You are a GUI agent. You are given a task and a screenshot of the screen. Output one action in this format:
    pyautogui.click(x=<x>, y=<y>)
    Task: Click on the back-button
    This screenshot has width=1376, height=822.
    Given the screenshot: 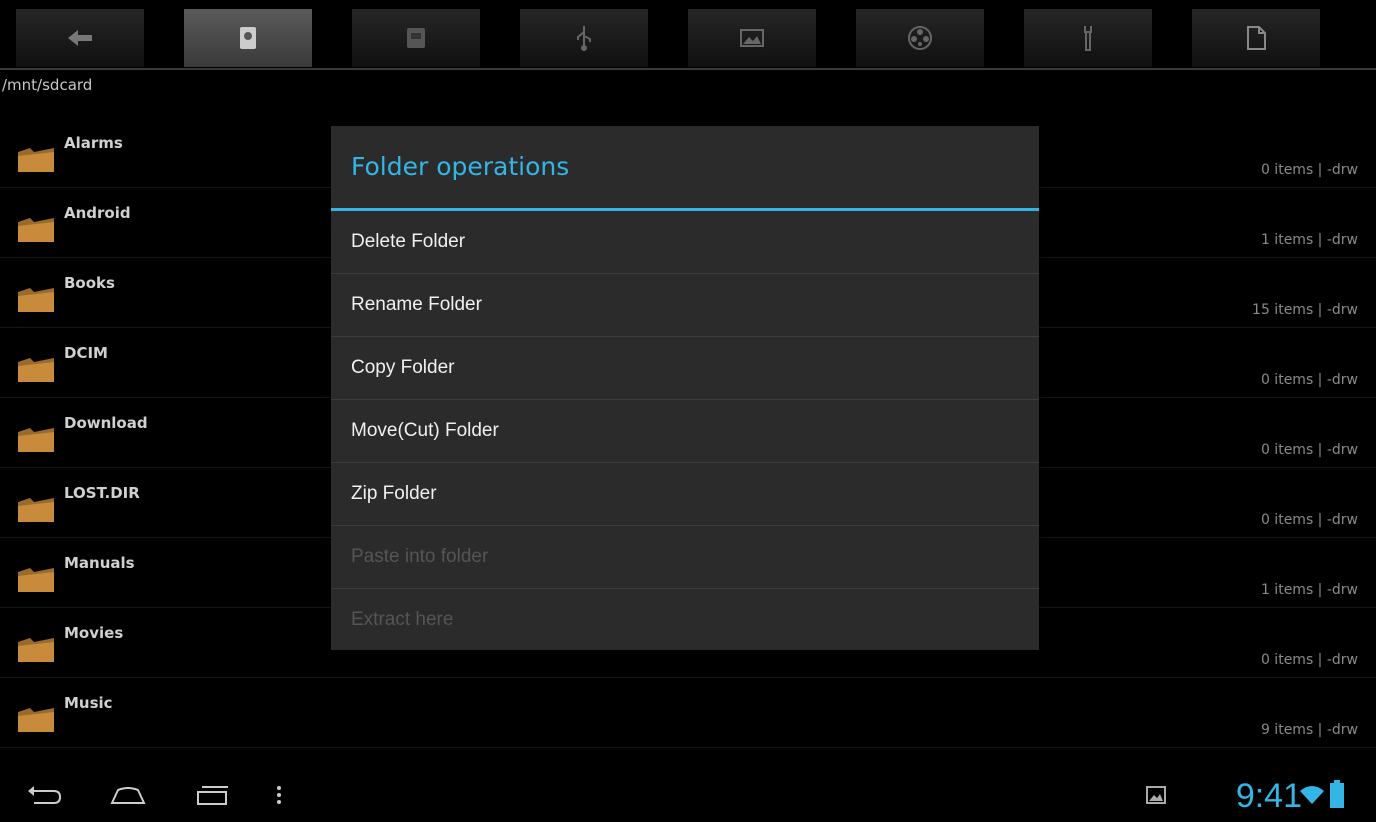 What is the action you would take?
    pyautogui.click(x=80, y=38)
    